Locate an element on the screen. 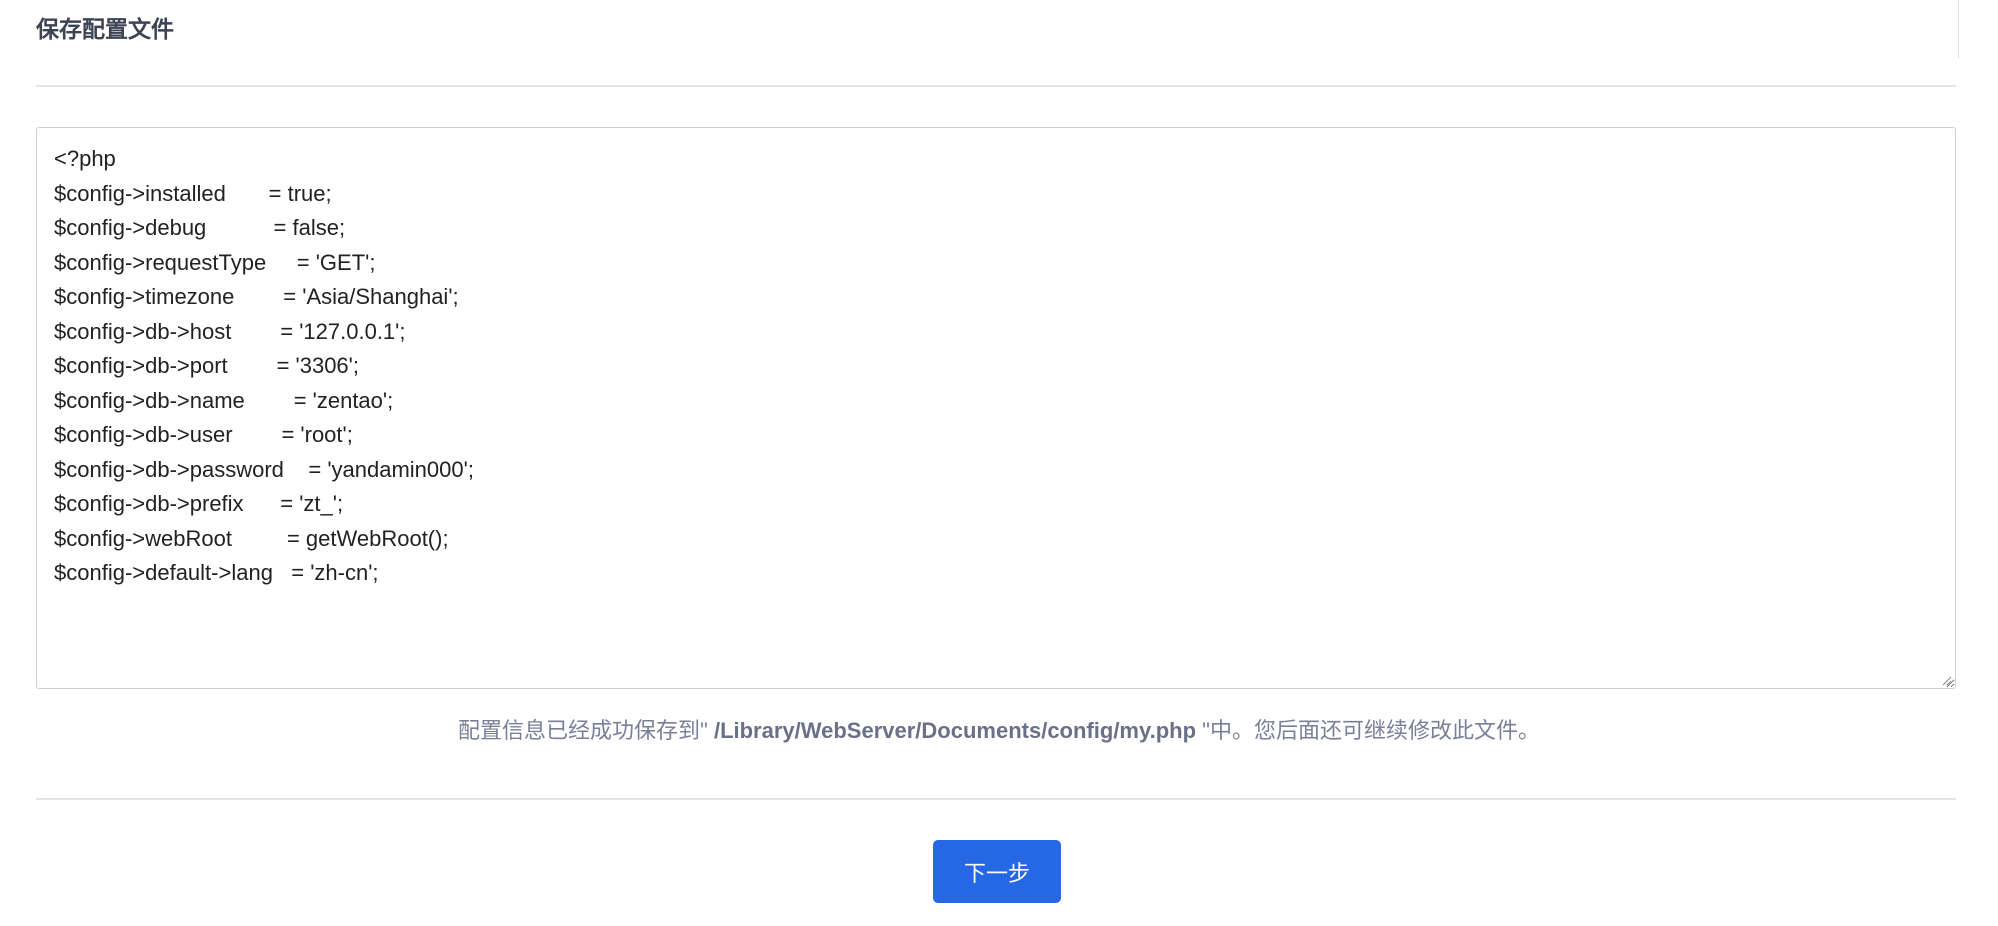  info-suffix: "中。您后面还可继续修改此文件。 is located at coordinates (1368, 730).